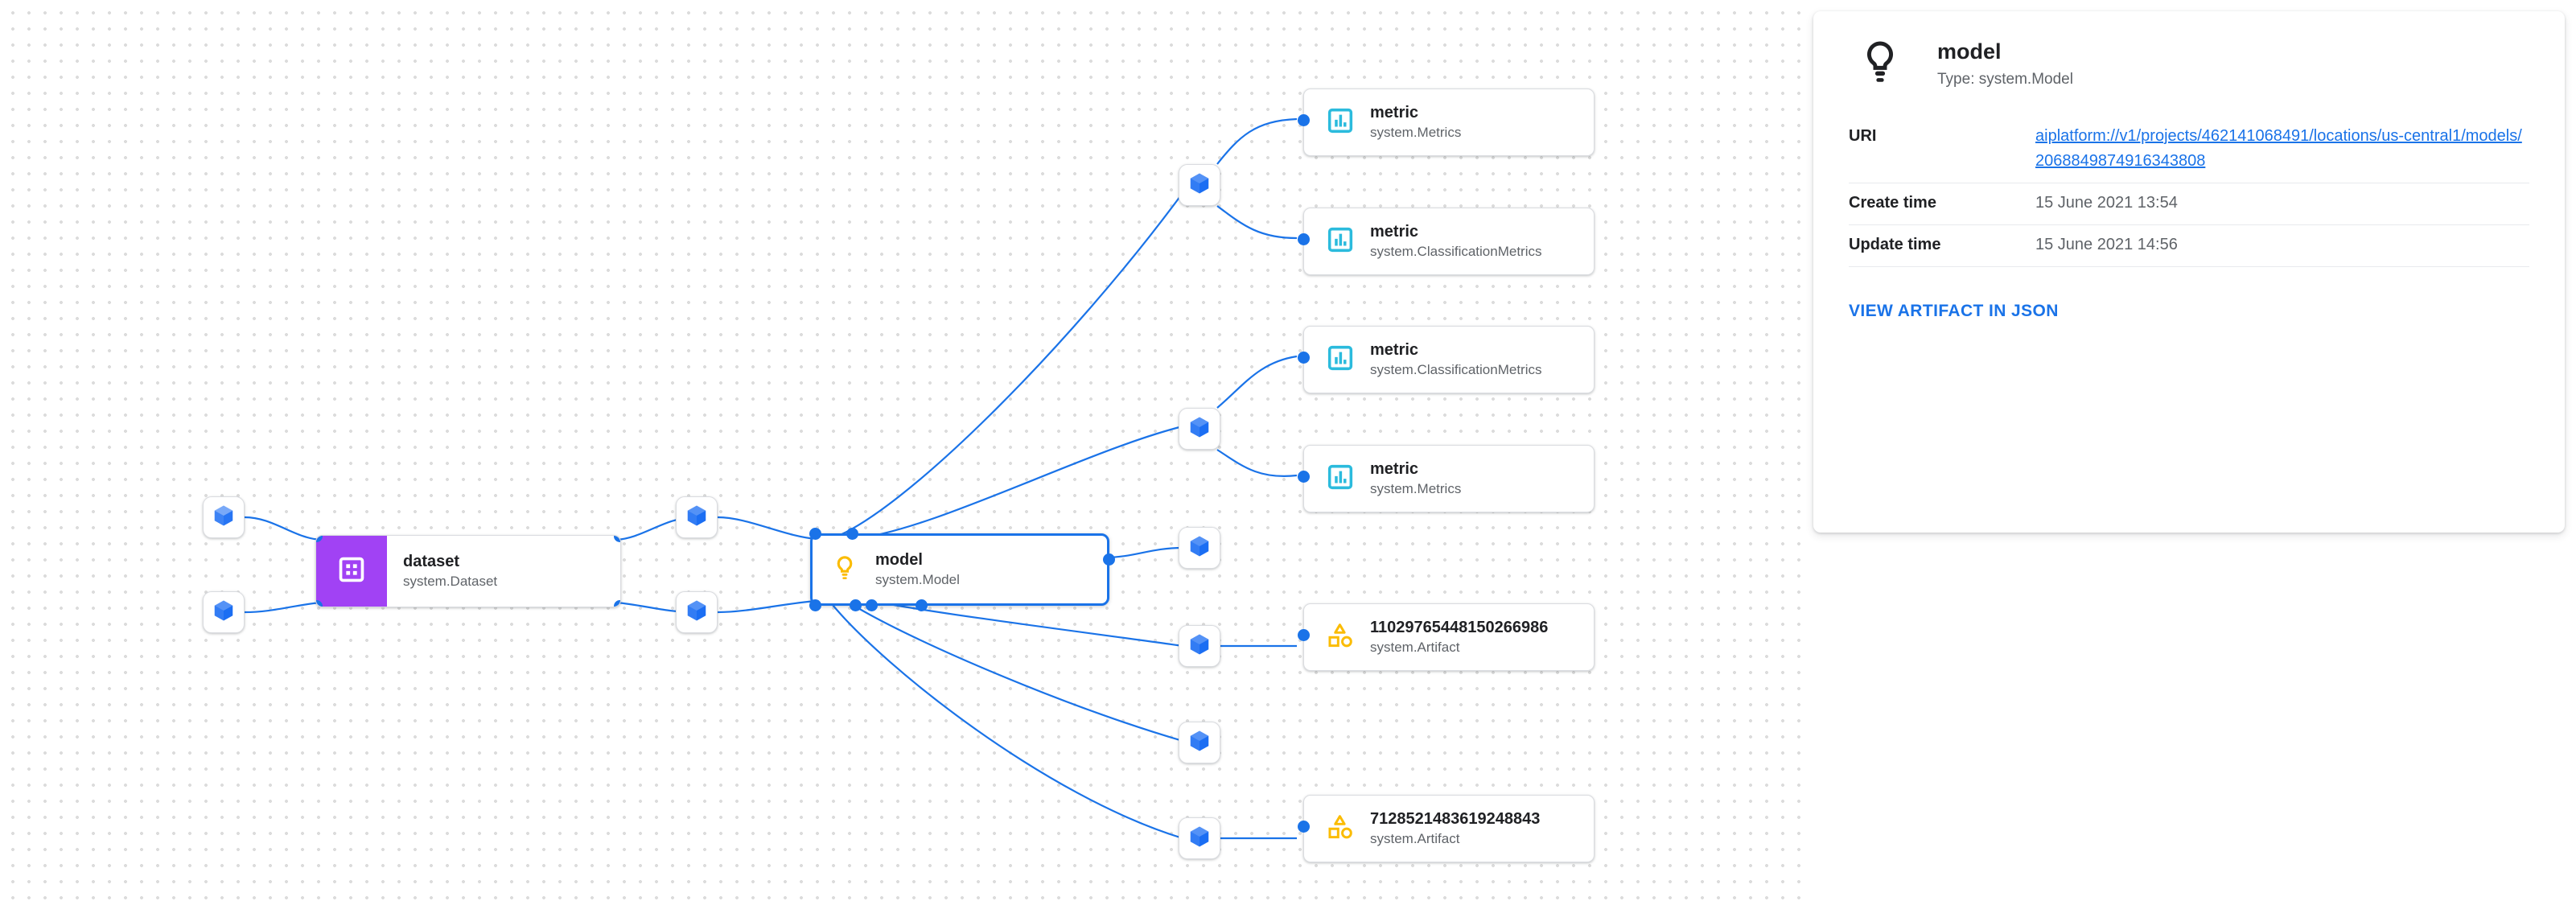 The width and height of the screenshot is (2576, 901). Describe the element at coordinates (1954, 311) in the screenshot. I see `view-artifact-json-button: VIEW ARTIFACT IN JSON` at that location.